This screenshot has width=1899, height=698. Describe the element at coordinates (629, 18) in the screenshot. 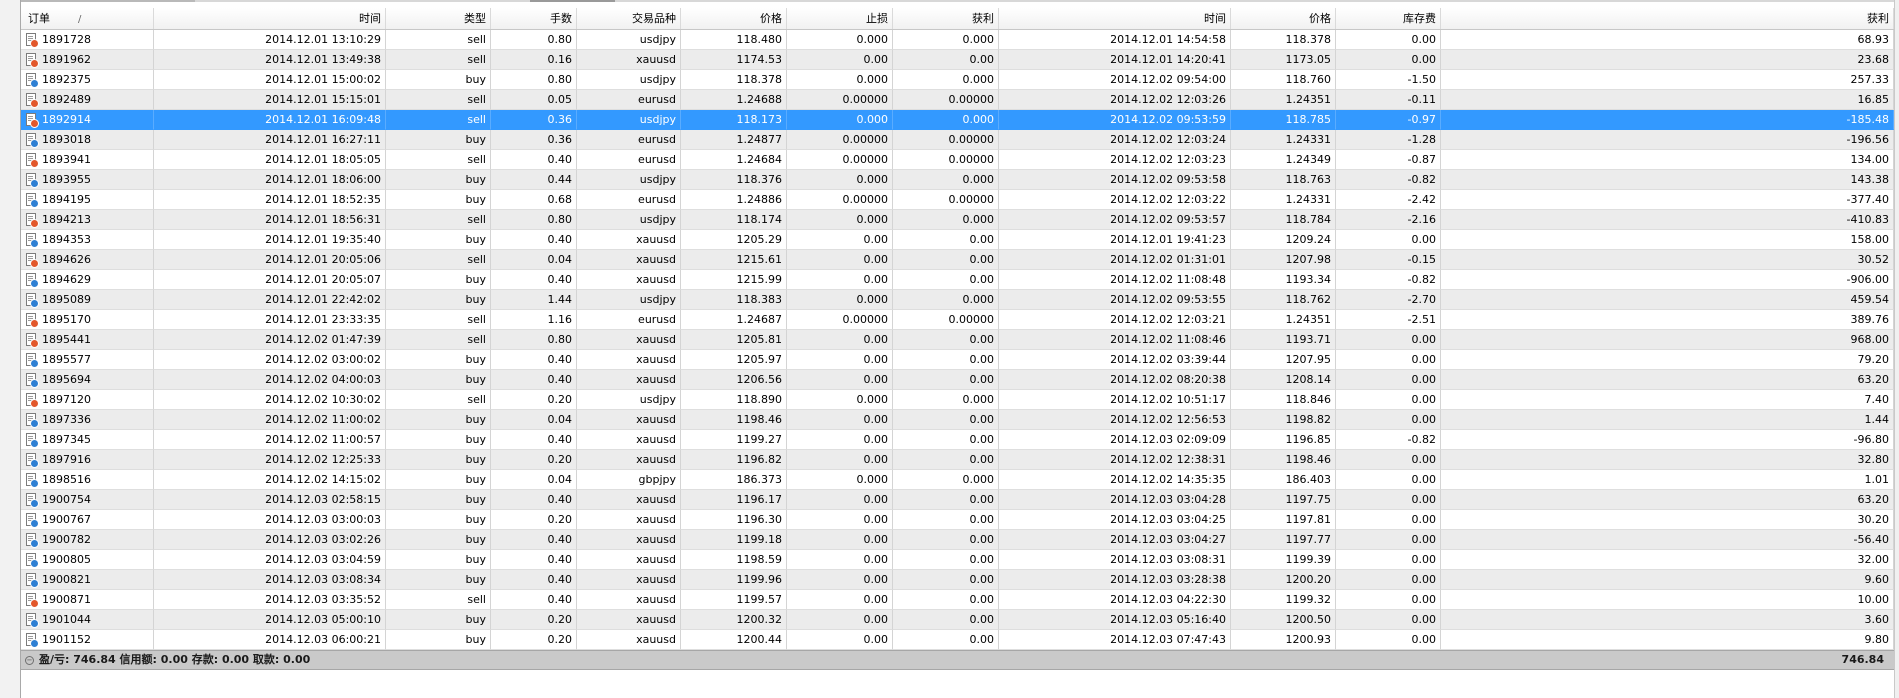

I see `header-col-symbol: 交易品种` at that location.